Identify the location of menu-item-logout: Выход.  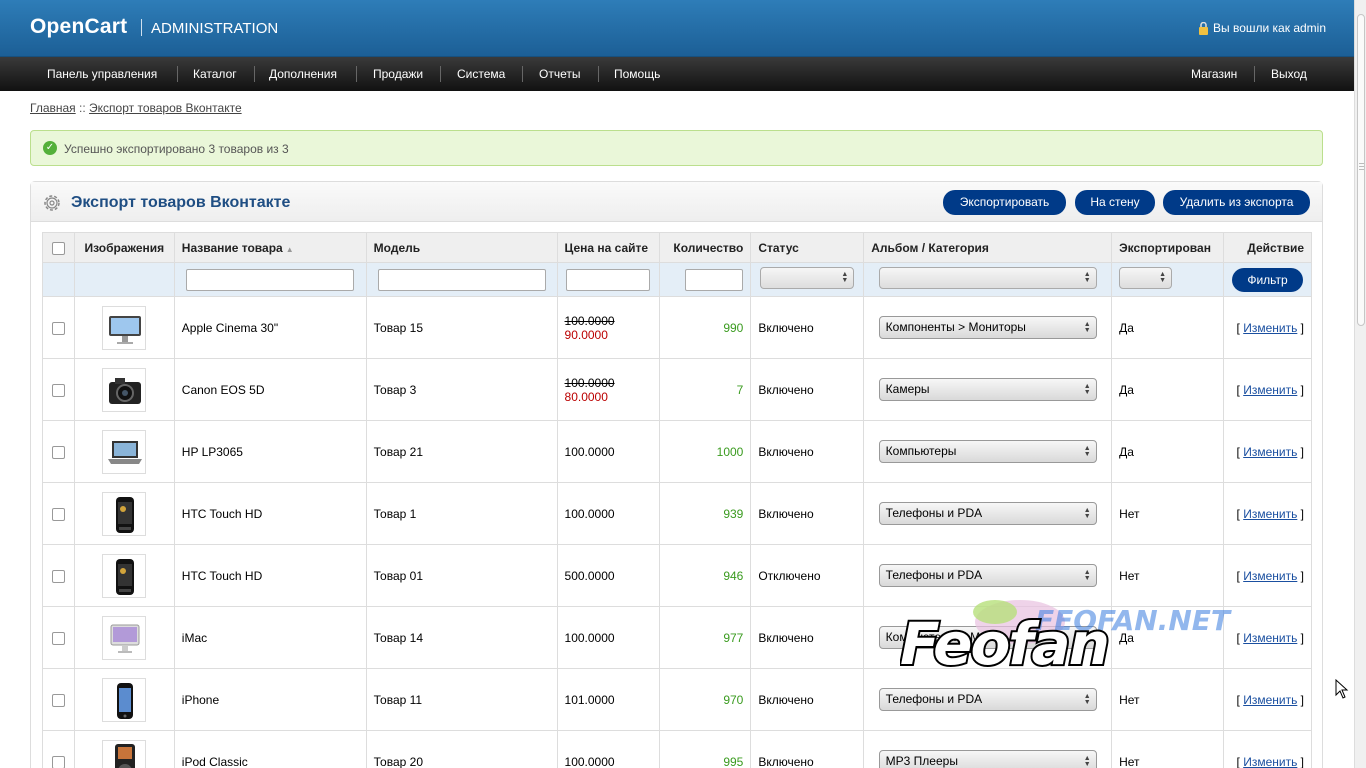
(1289, 74).